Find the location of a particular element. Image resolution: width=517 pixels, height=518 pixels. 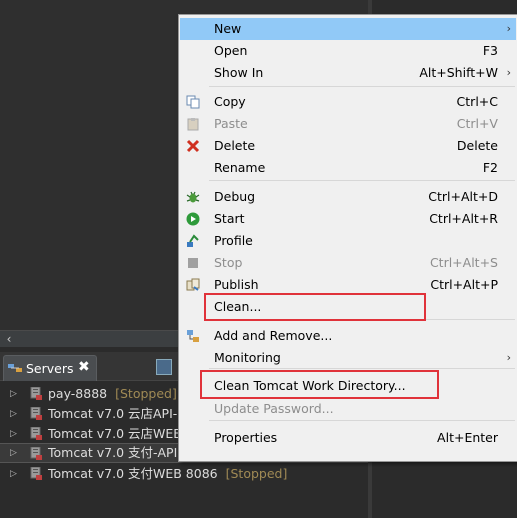

server-row: ▷ Tomcat v7.0 支付WEB 8086 [Stopped] is located at coordinates (184, 474).